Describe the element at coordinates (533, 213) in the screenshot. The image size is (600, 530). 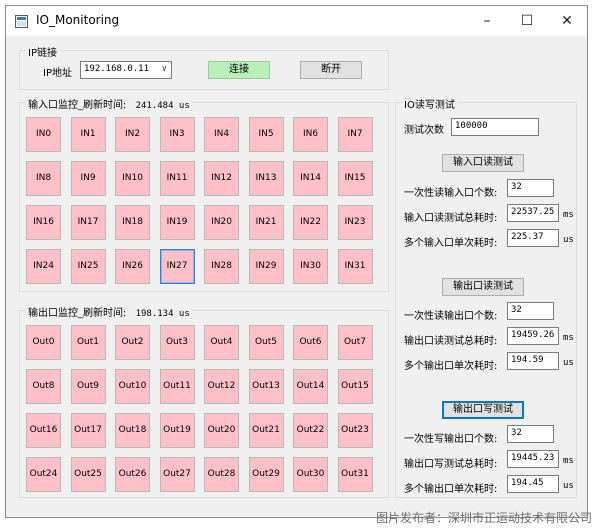
I see `input-read-total-field: 22537.25` at that location.